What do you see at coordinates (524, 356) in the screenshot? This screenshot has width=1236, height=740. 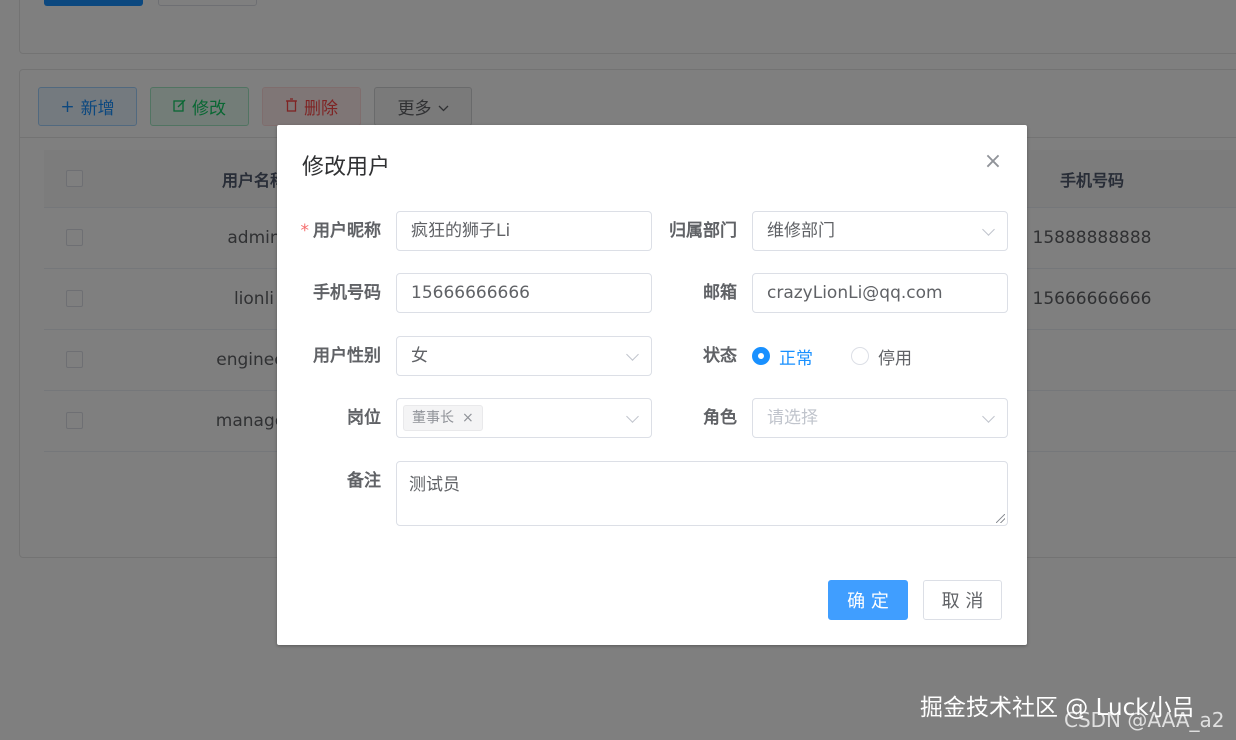 I see `gender-select: 女` at bounding box center [524, 356].